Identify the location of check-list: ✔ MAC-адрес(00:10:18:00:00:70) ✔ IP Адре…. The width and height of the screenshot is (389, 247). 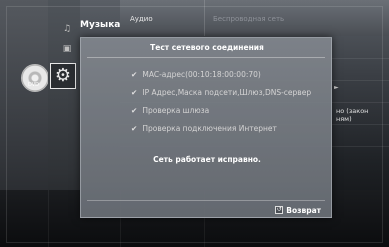
(221, 106).